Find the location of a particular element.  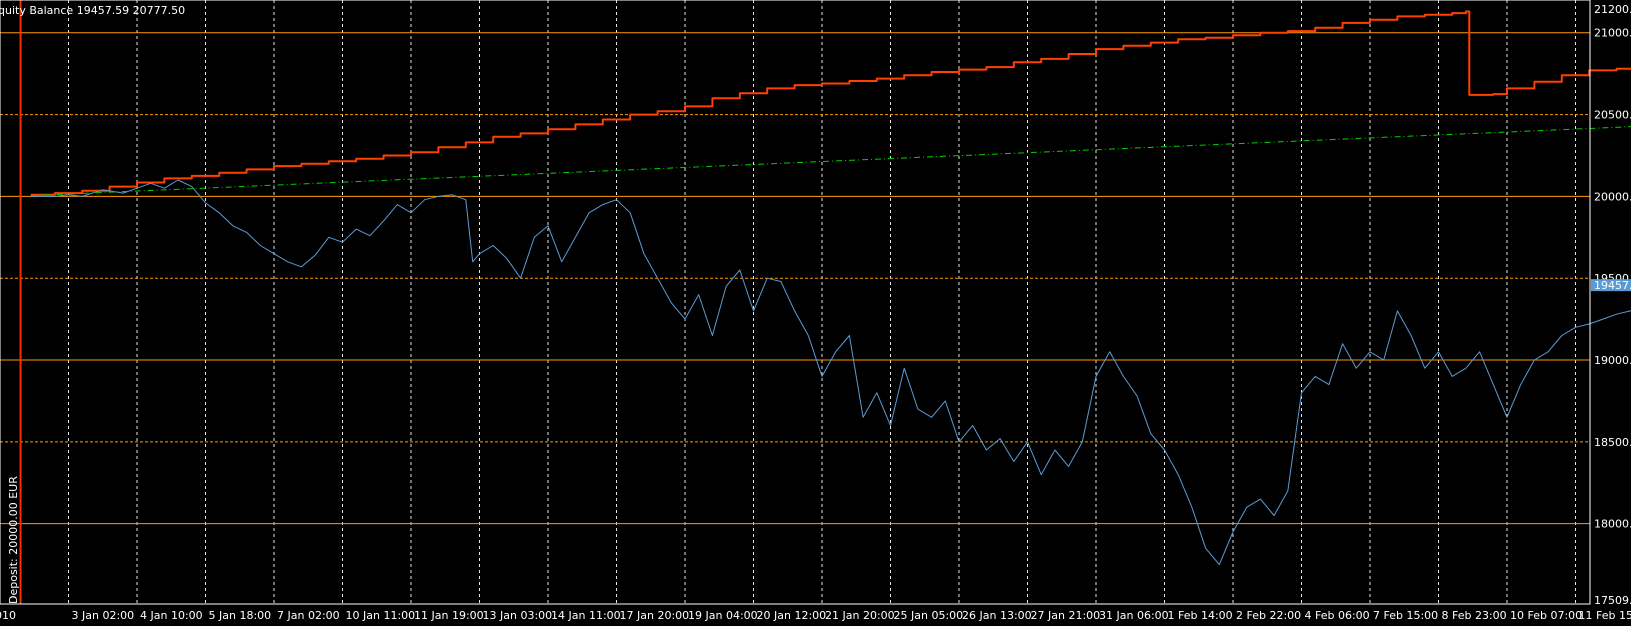

y-axis-top-label: 21200.1 is located at coordinates (1612, 9).